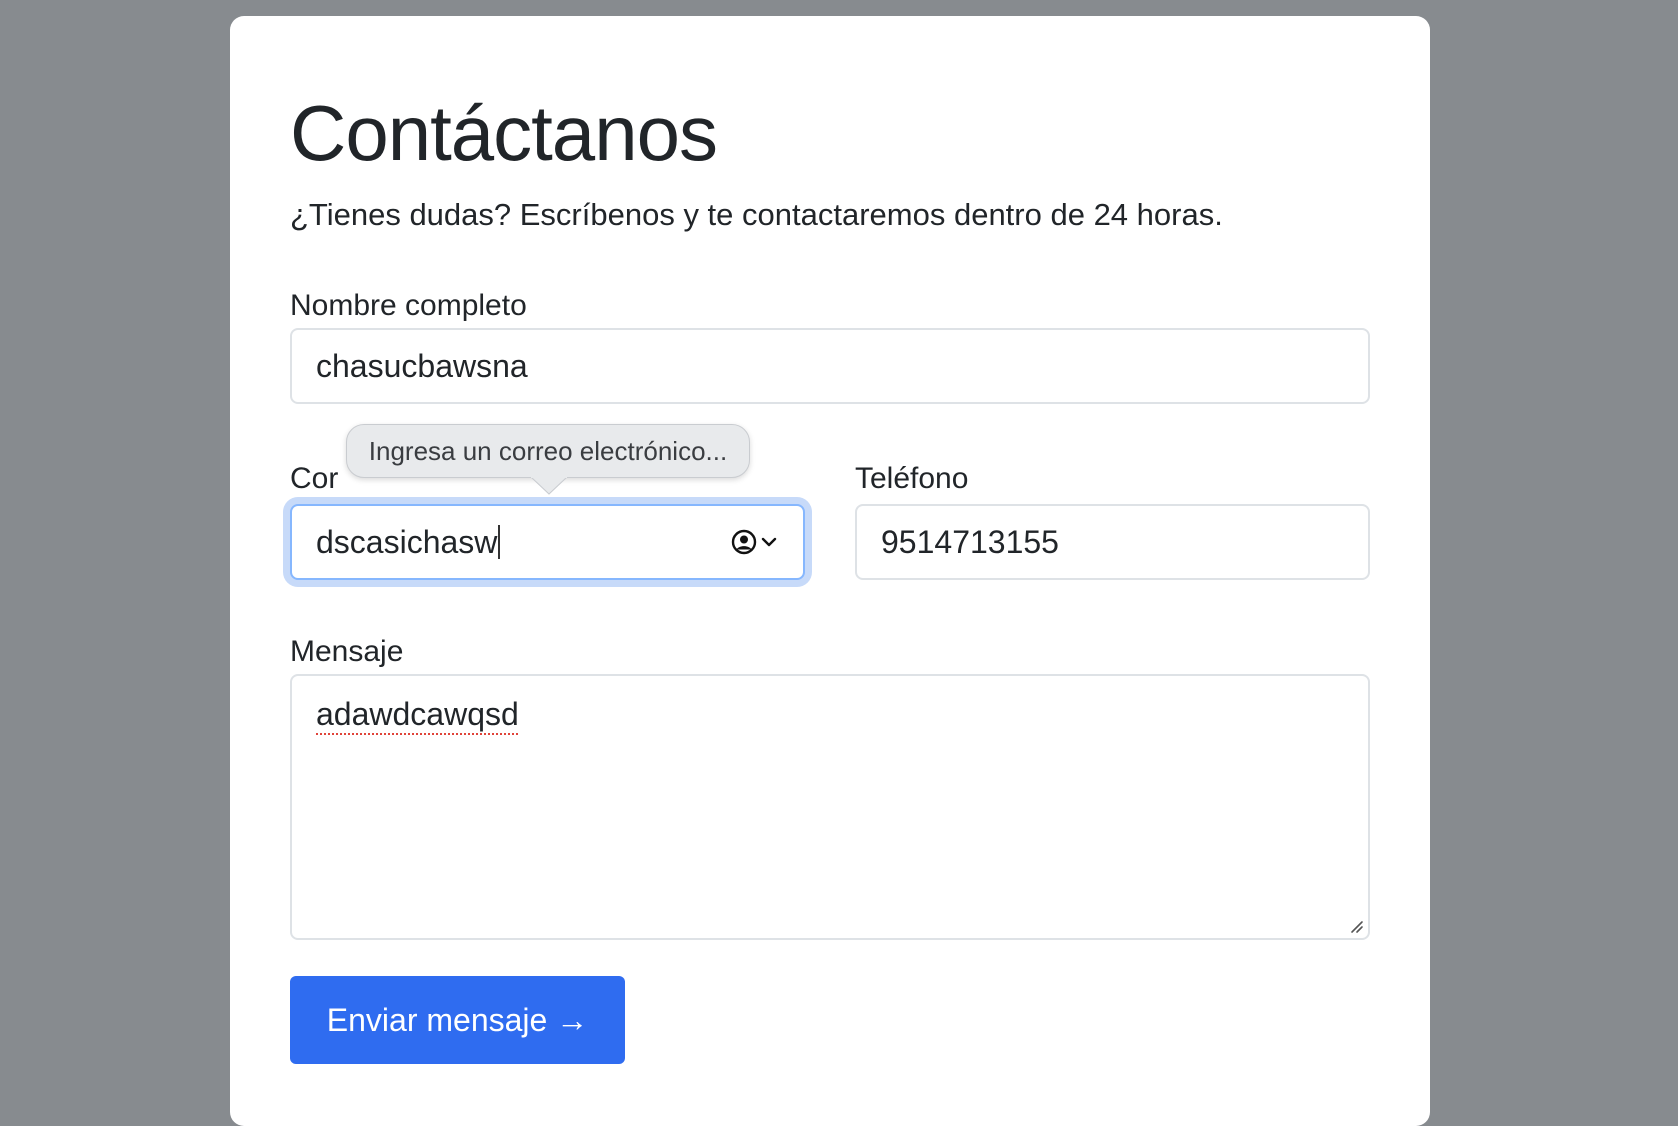  Describe the element at coordinates (970, 541) in the screenshot. I see `phone-input-value: 9514713155` at that location.